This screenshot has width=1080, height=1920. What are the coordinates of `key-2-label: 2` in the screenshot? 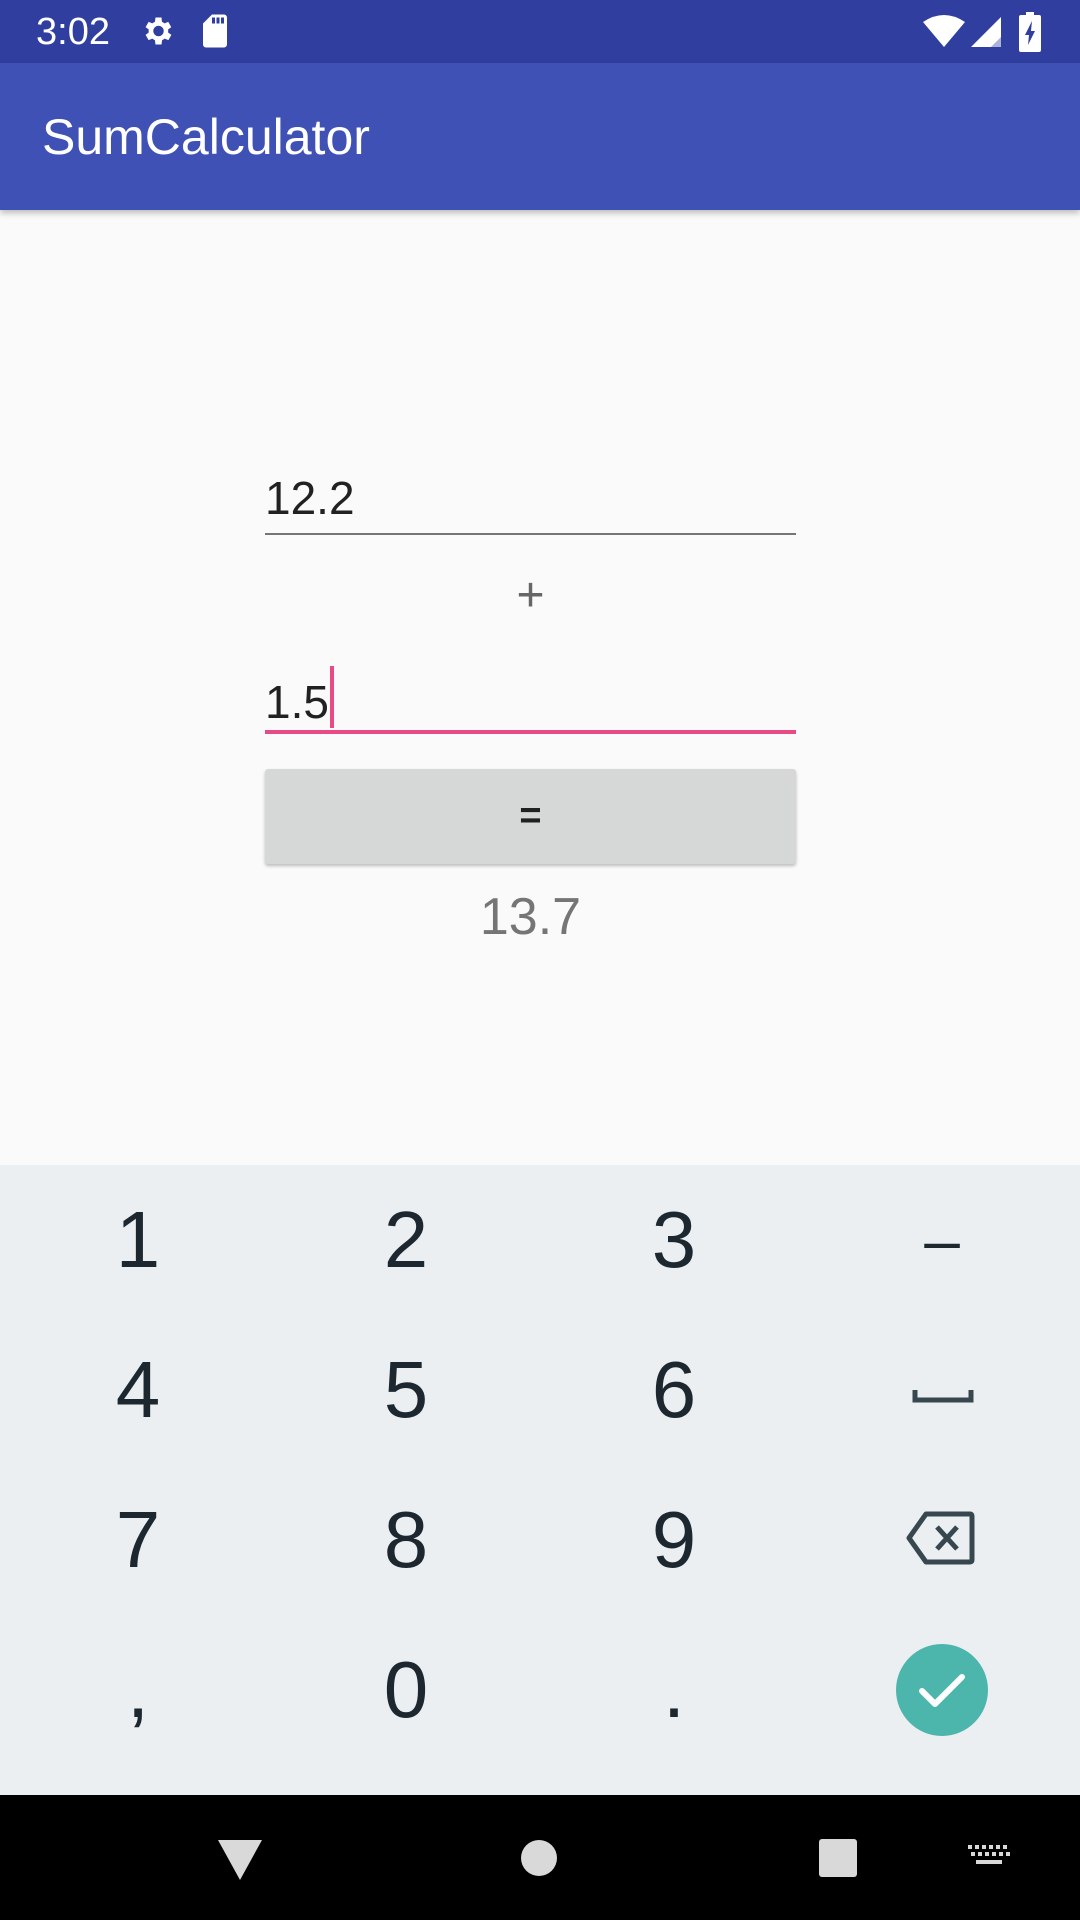 It's located at (406, 1239).